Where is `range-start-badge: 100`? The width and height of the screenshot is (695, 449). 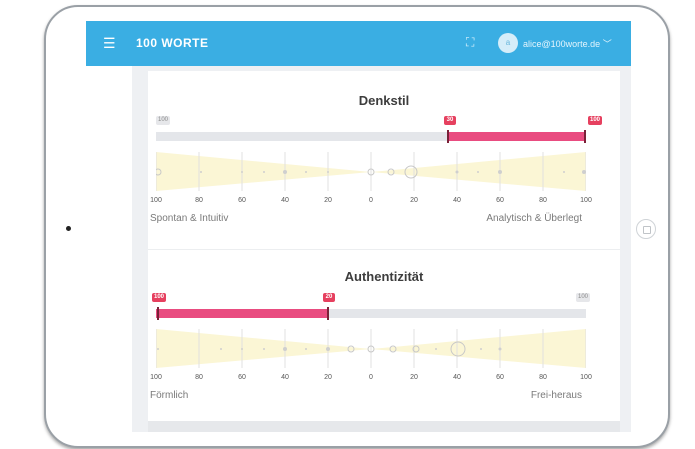
range-start-badge: 100 is located at coordinates (159, 297).